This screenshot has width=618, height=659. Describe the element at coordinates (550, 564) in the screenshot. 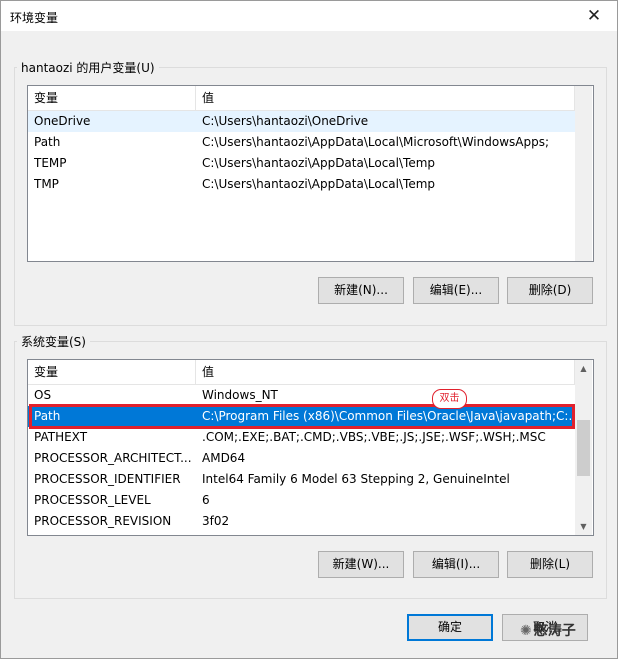

I see `system-delete-button: 删除(L)` at that location.